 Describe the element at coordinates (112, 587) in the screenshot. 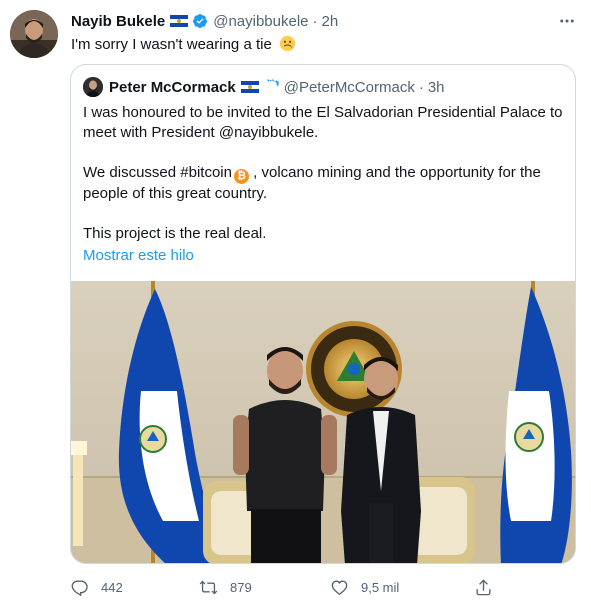

I see `reply-count: 442` at that location.